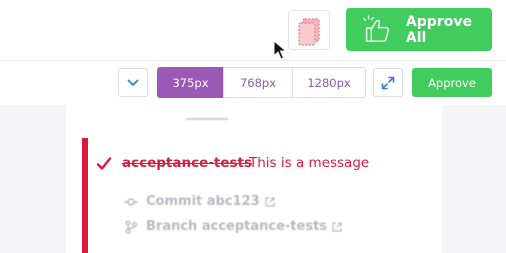  I want to click on chevron-down-icon, so click(133, 82).